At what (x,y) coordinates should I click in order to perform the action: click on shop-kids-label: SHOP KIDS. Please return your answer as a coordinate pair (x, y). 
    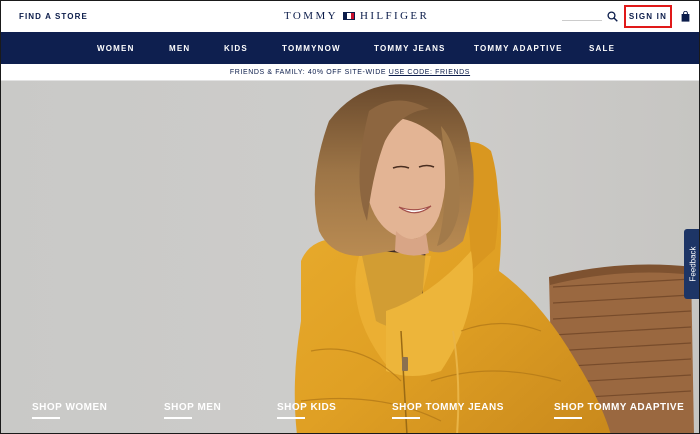
    Looking at the image, I should click on (307, 407).